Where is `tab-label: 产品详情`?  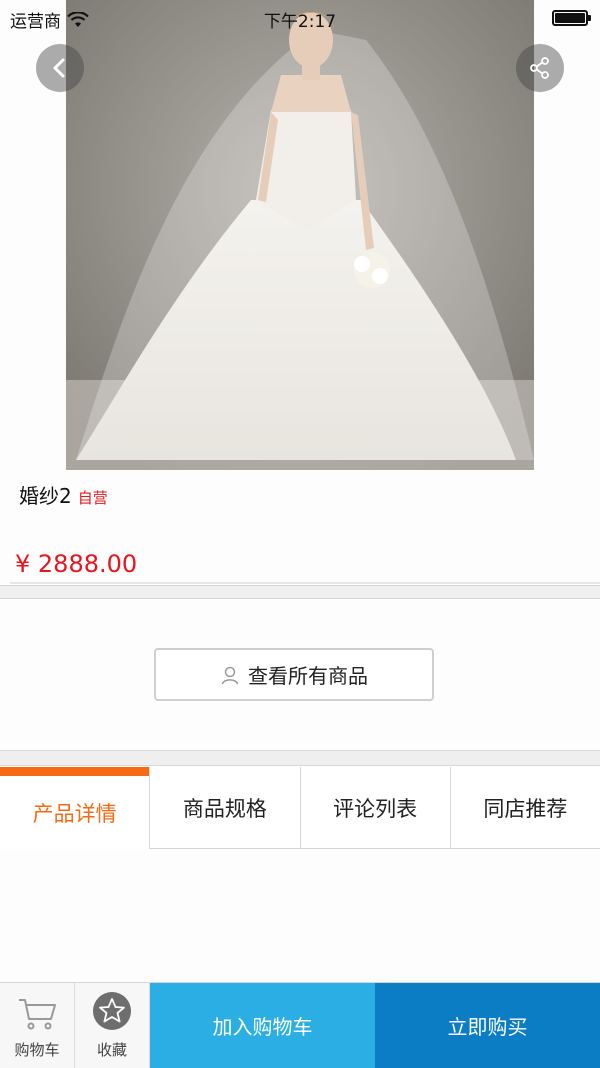
tab-label: 产品详情 is located at coordinates (74, 814).